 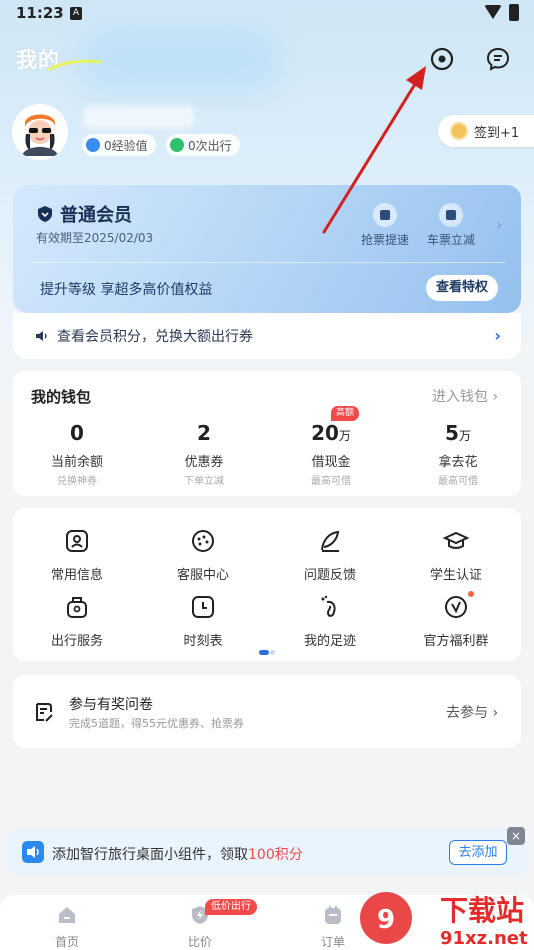 I want to click on shield-icon, so click(x=45, y=214).